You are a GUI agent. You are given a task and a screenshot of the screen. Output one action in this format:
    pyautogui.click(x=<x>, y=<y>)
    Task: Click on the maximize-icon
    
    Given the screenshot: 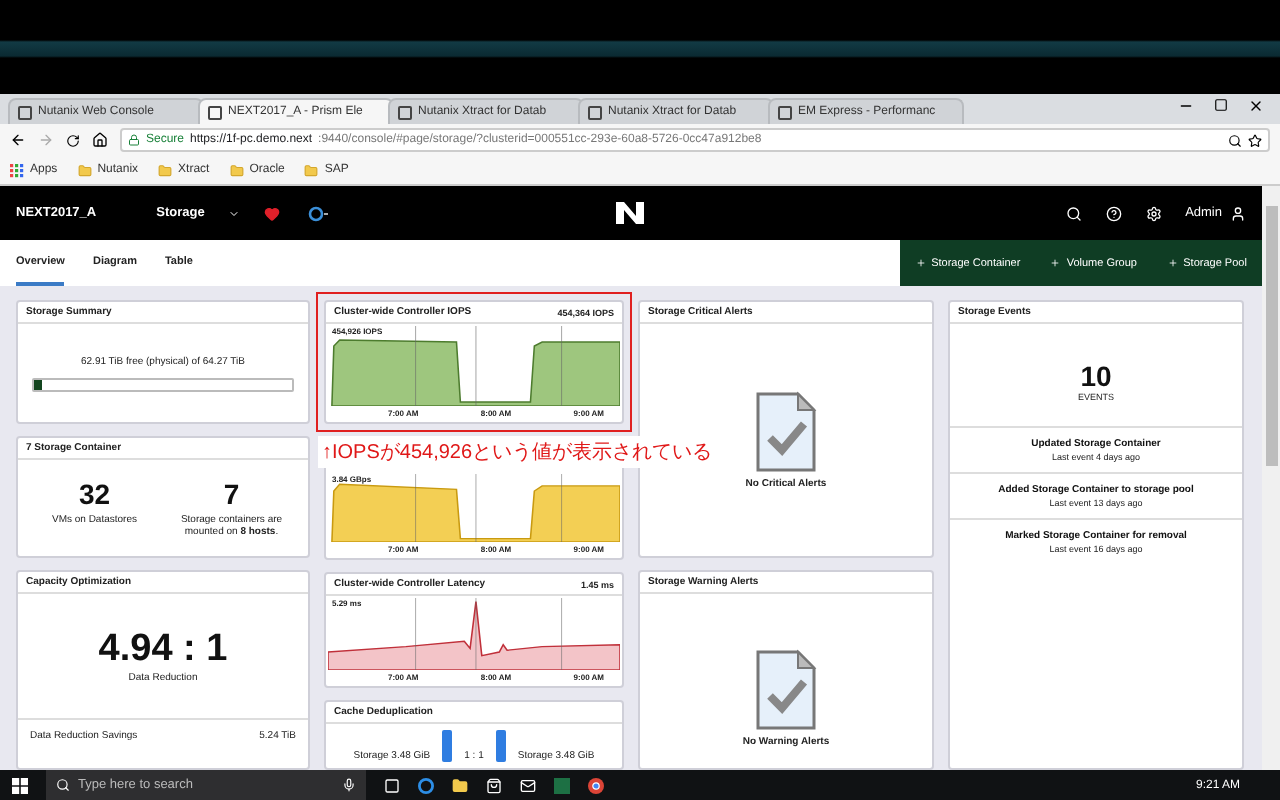 What is the action you would take?
    pyautogui.click(x=1221, y=105)
    